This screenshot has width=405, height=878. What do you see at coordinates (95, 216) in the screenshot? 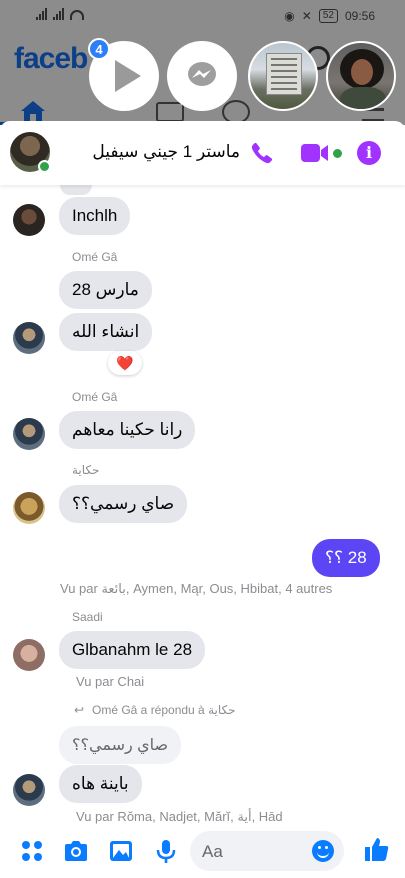
I see `message-bubble: Inchlh` at bounding box center [95, 216].